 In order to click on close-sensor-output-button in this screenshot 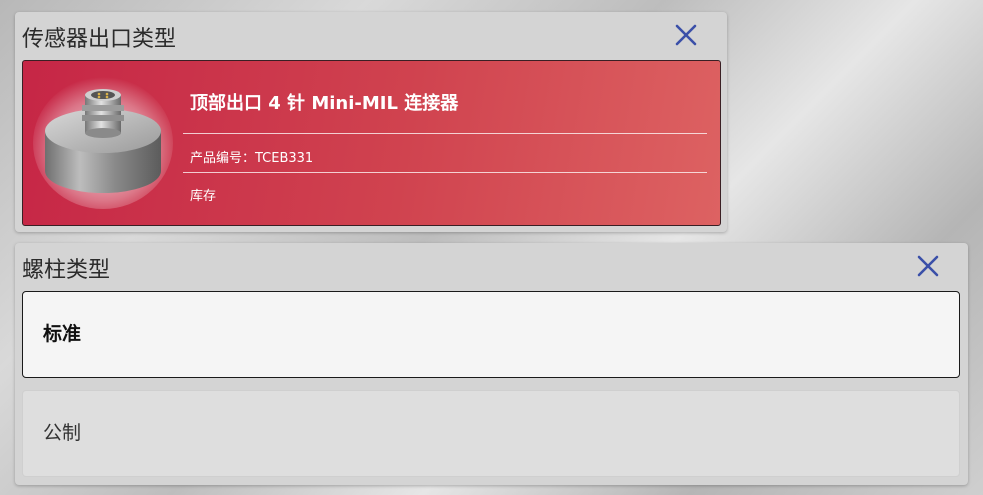, I will do `click(686, 35)`.